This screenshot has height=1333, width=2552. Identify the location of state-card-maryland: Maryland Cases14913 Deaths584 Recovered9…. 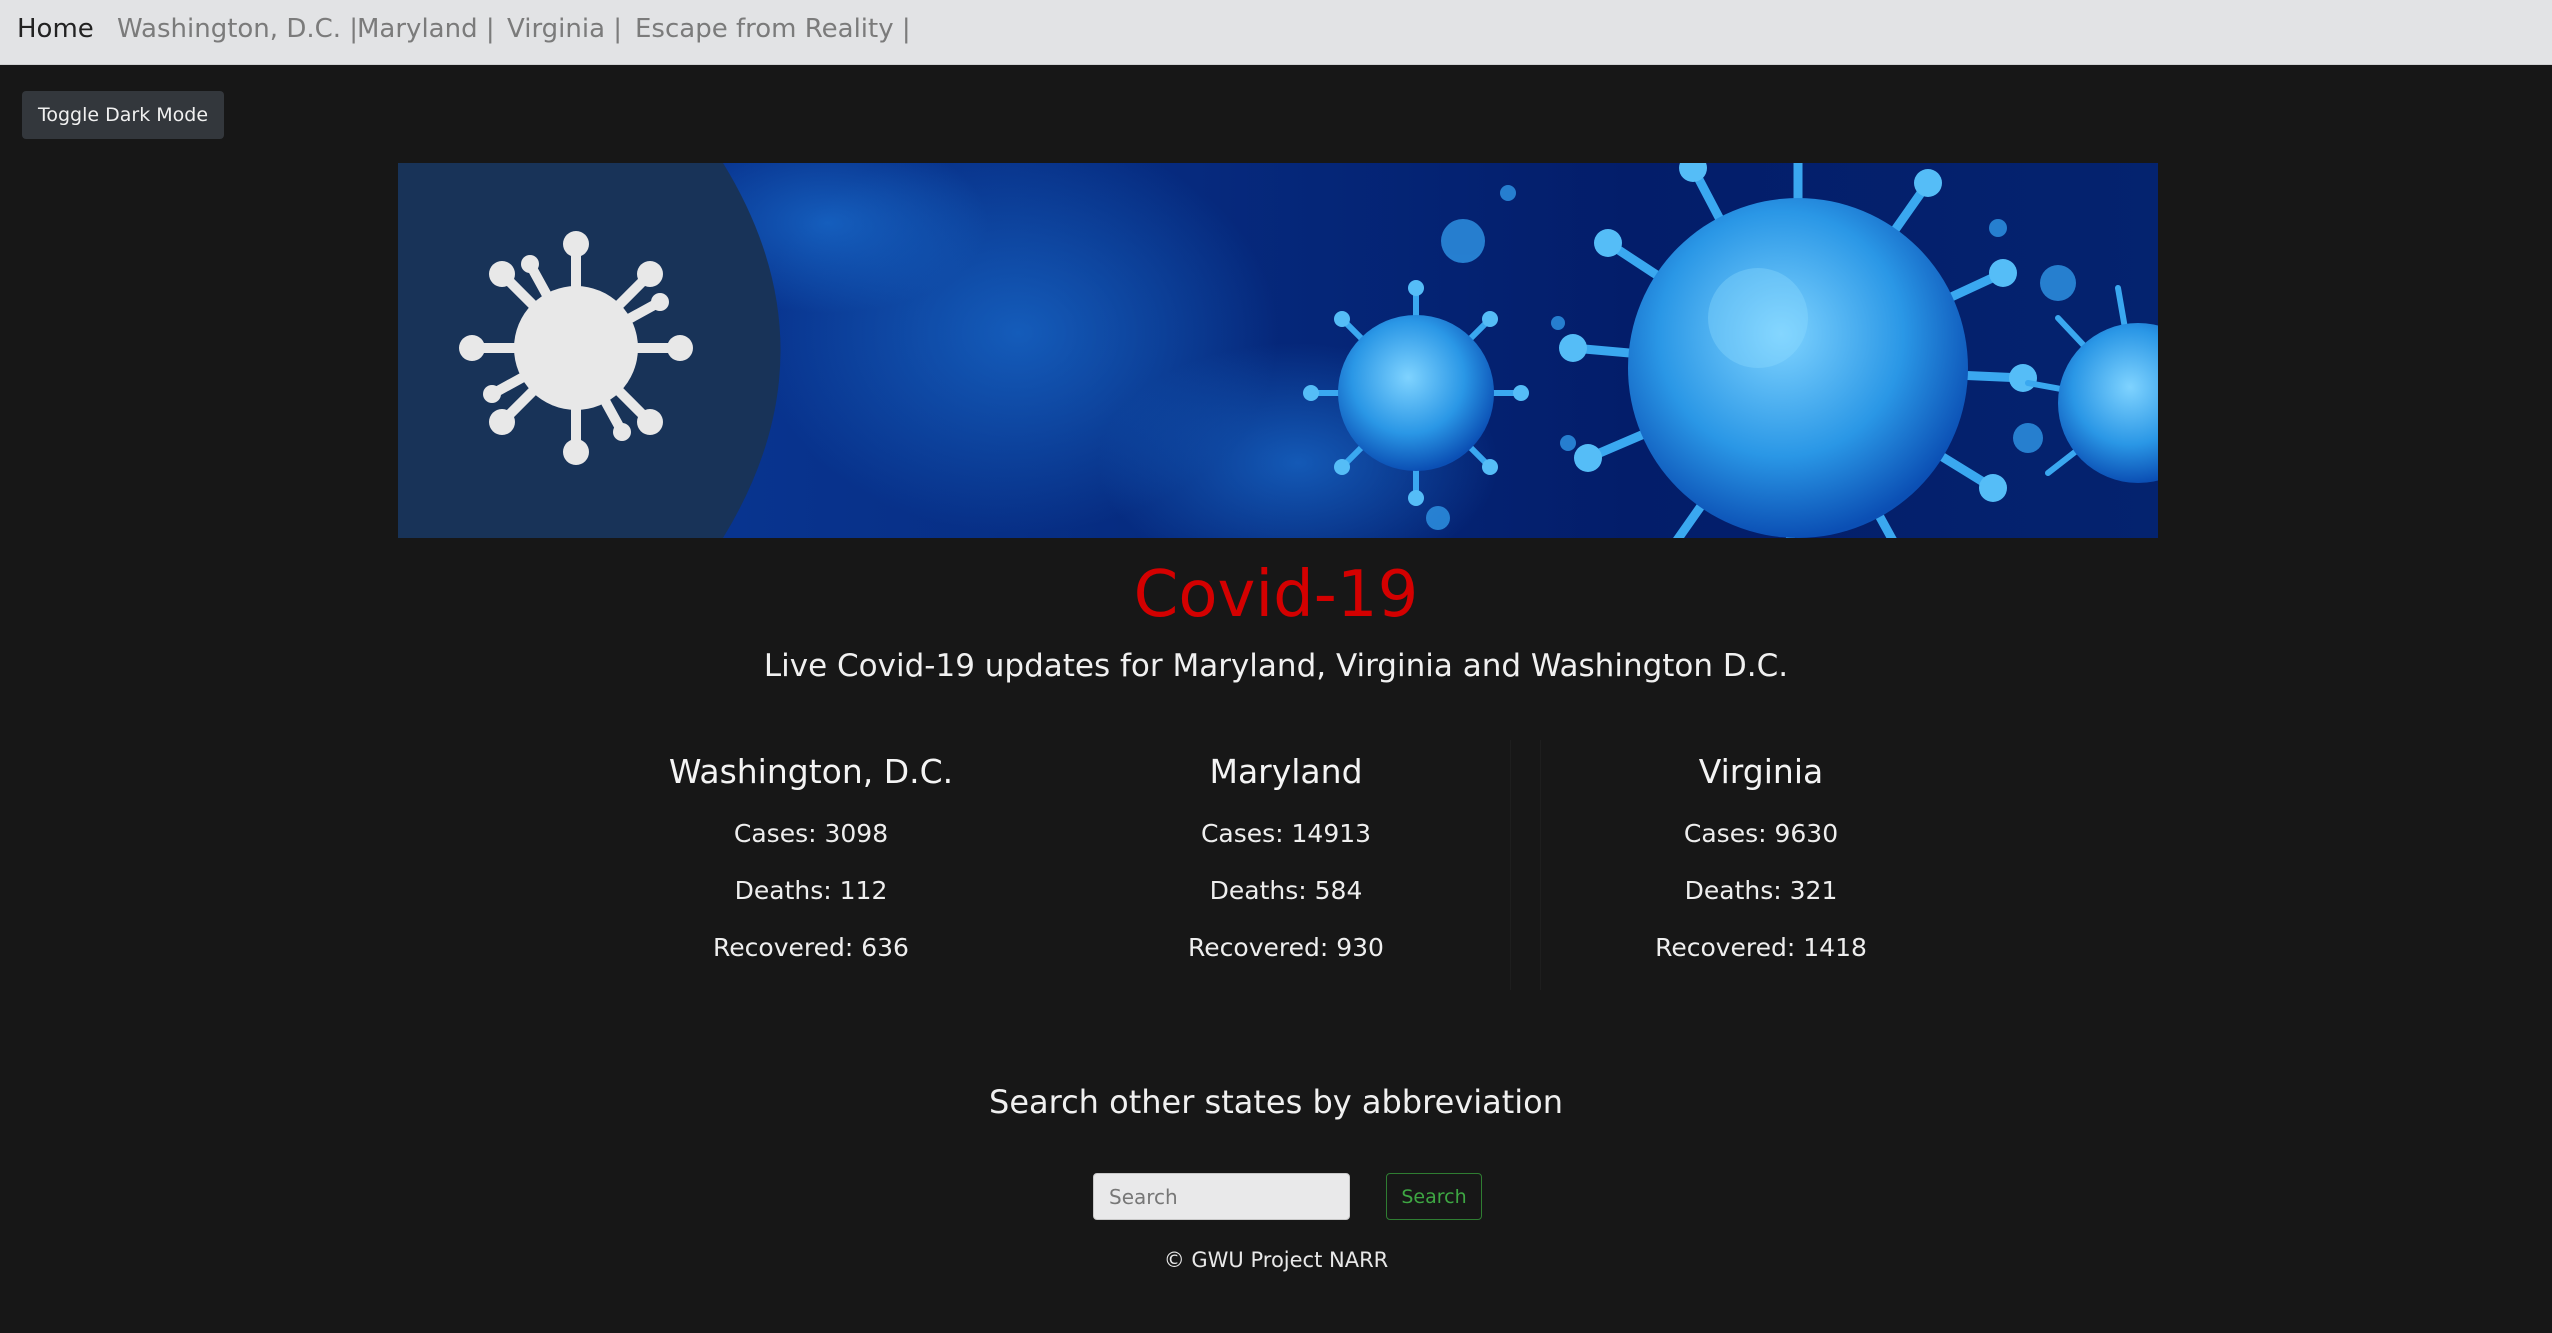
(1286, 857).